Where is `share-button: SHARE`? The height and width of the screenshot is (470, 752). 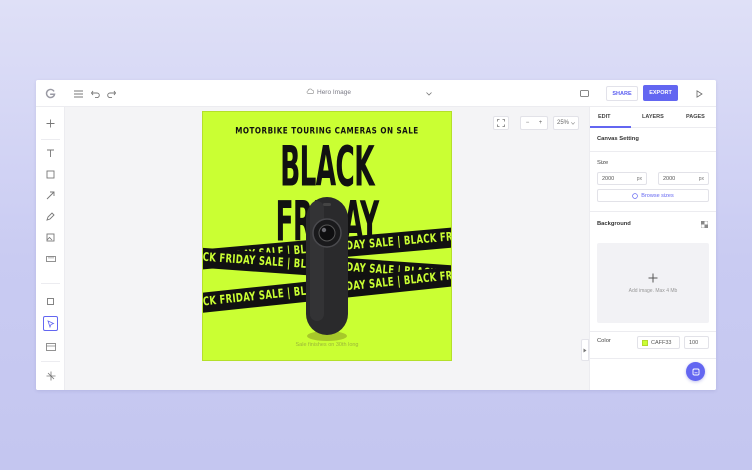
share-button: SHARE is located at coordinates (622, 93).